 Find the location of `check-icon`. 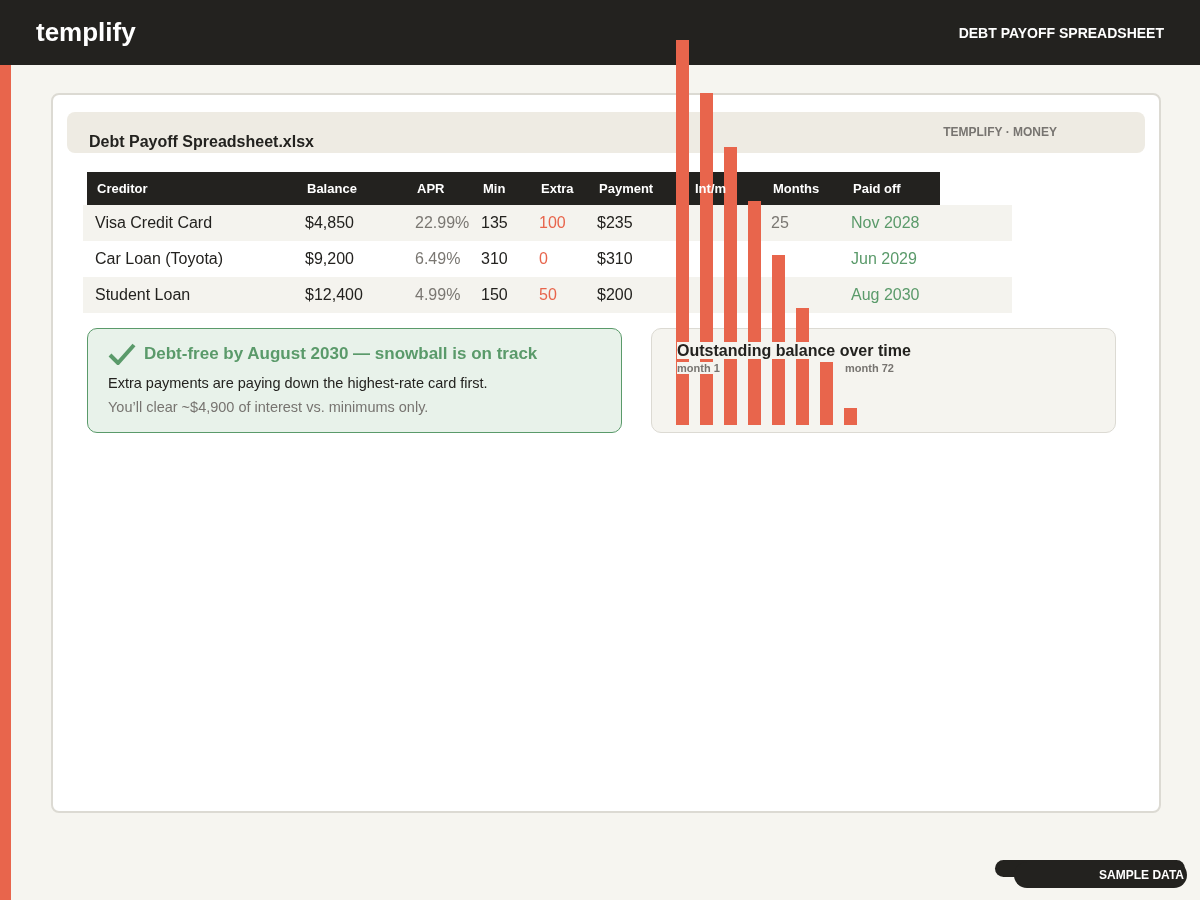

check-icon is located at coordinates (122, 354).